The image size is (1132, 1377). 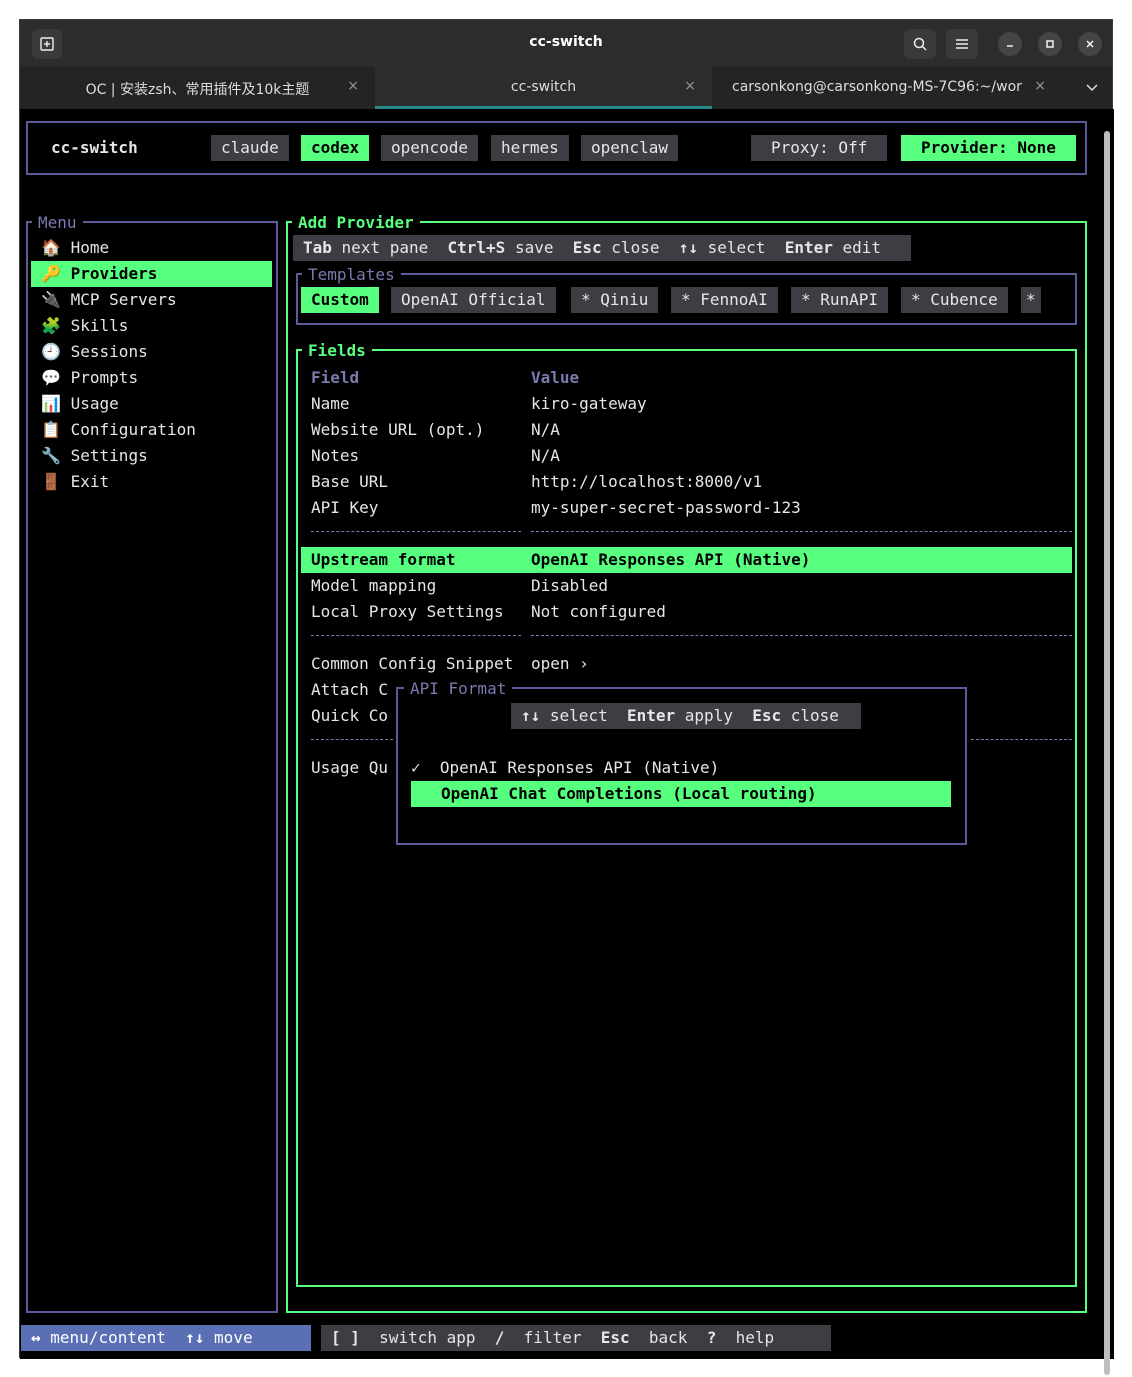 What do you see at coordinates (615, 300) in the screenshot?
I see `template-qiniu: * Qiniu` at bounding box center [615, 300].